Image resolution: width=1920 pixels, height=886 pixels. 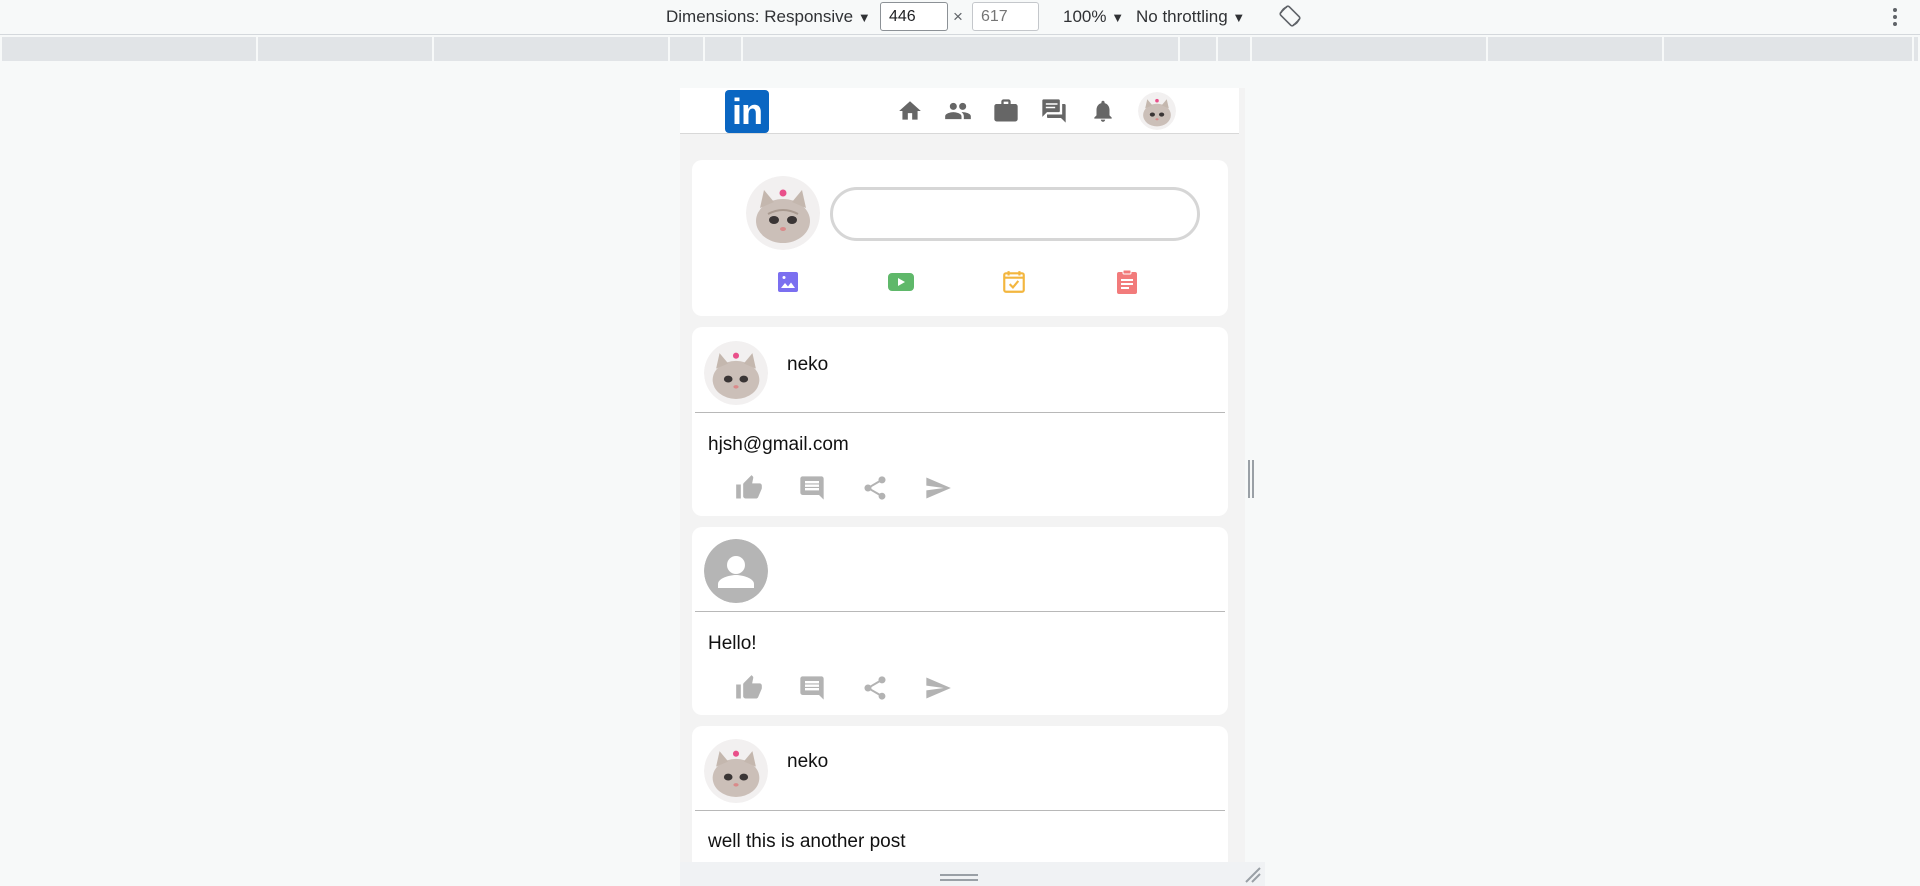 What do you see at coordinates (1005, 16) in the screenshot?
I see `height-input` at bounding box center [1005, 16].